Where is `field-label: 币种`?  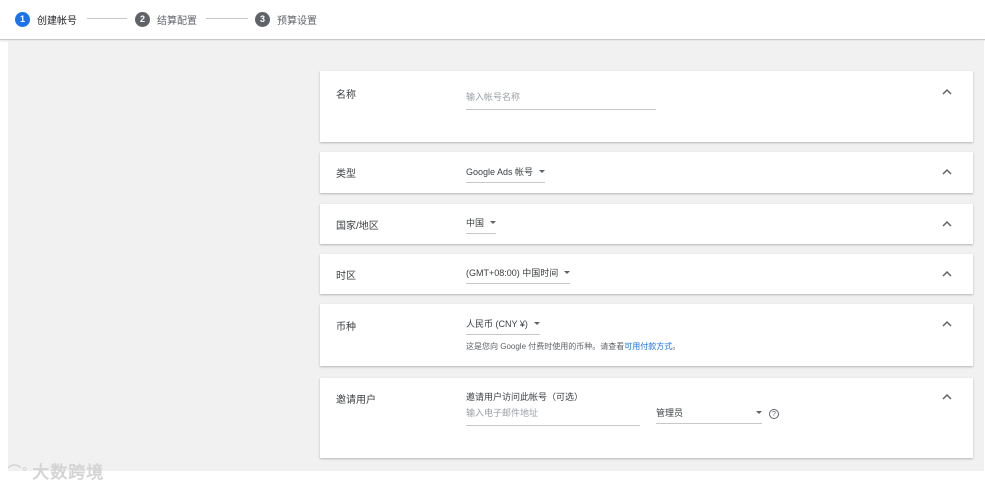 field-label: 币种 is located at coordinates (346, 327).